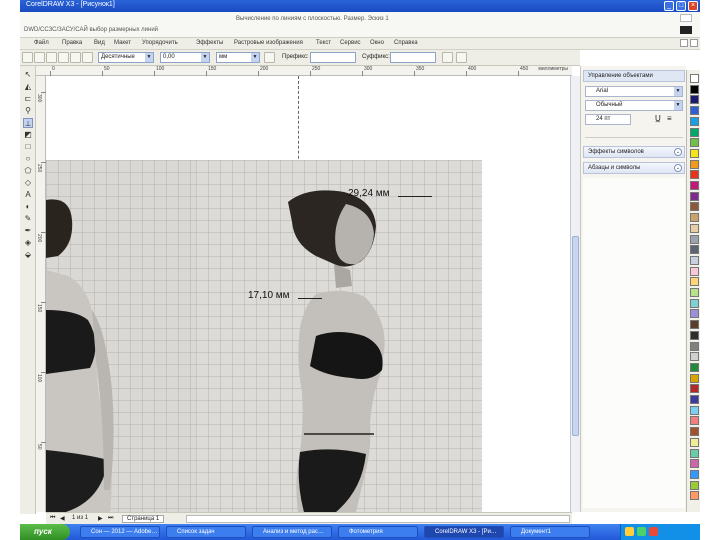 The height and width of the screenshot is (540, 720). Describe the element at coordinates (160, 43) in the screenshot. I see `menu-arrange: Упорядочить` at that location.